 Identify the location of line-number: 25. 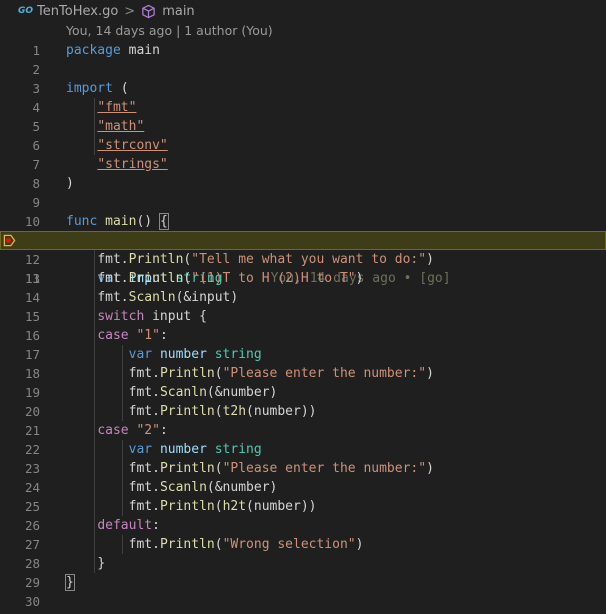
(32, 506).